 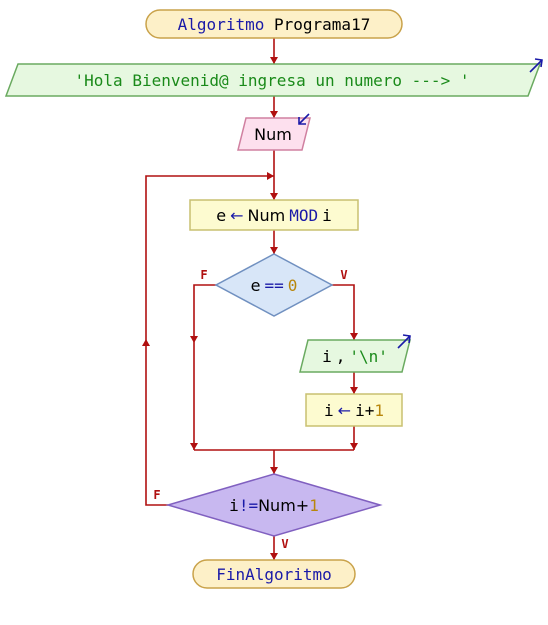 What do you see at coordinates (267, 215) in the screenshot?
I see `assign-e-operand: Num` at bounding box center [267, 215].